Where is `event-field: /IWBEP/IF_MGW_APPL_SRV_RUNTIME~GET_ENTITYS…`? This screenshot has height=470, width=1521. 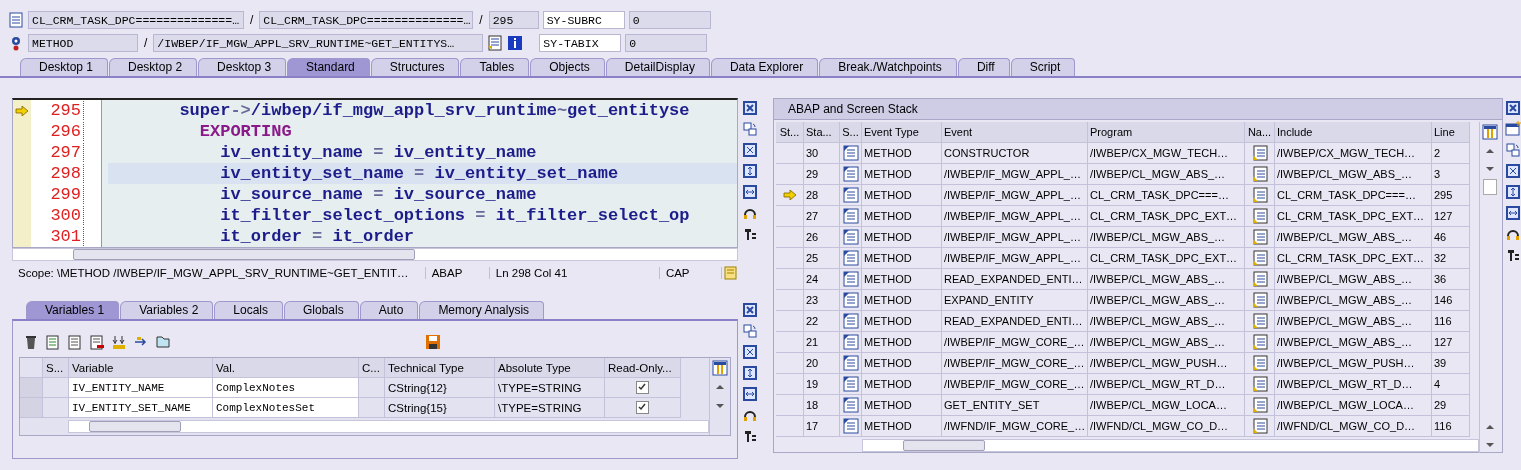 event-field: /IWBEP/IF_MGW_APPL_SRV_RUNTIME~GET_ENTITYS… is located at coordinates (318, 43).